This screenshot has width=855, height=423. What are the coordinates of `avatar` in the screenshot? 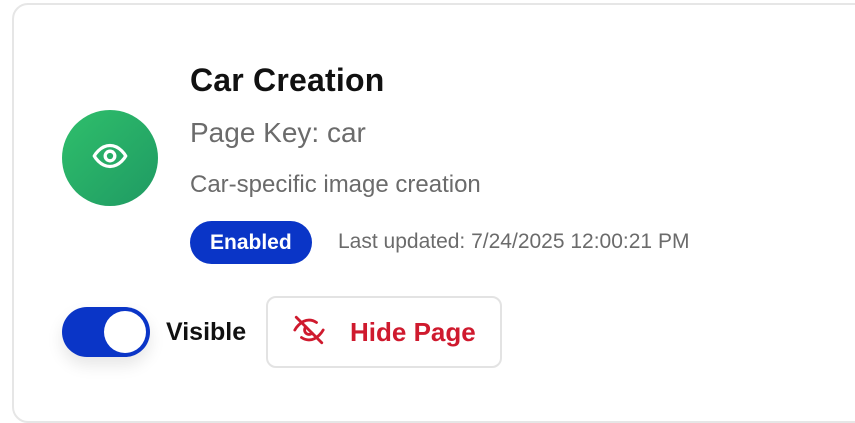 It's located at (110, 158).